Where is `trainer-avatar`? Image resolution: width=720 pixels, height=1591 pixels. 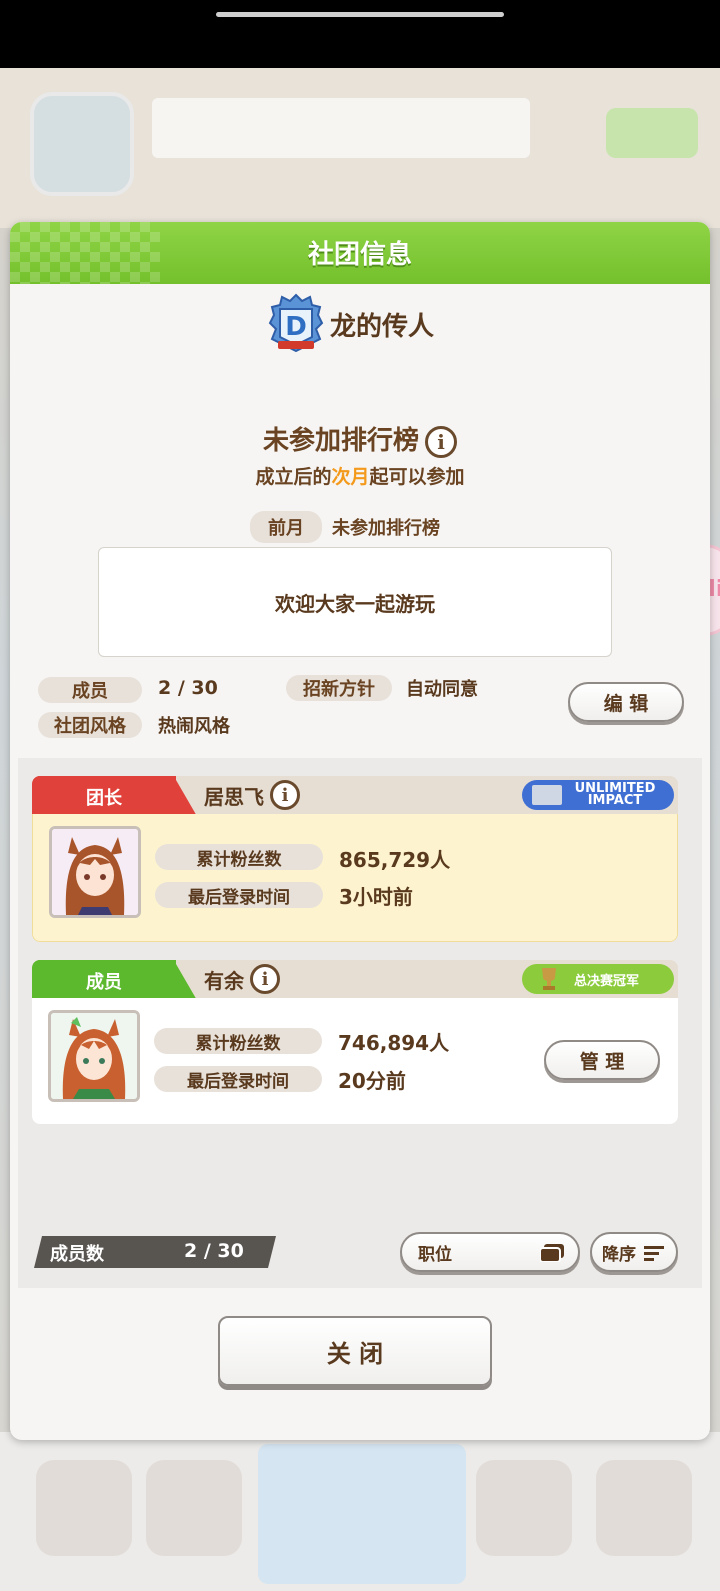
trainer-avatar is located at coordinates (95, 872).